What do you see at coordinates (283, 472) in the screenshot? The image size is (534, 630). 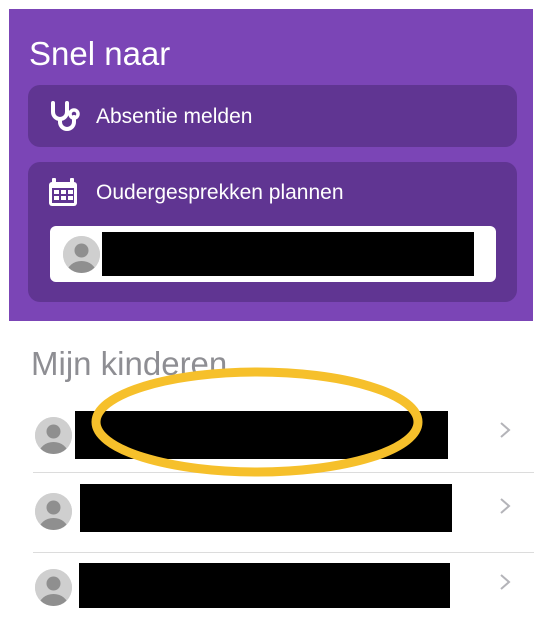 I see `row-divider` at bounding box center [283, 472].